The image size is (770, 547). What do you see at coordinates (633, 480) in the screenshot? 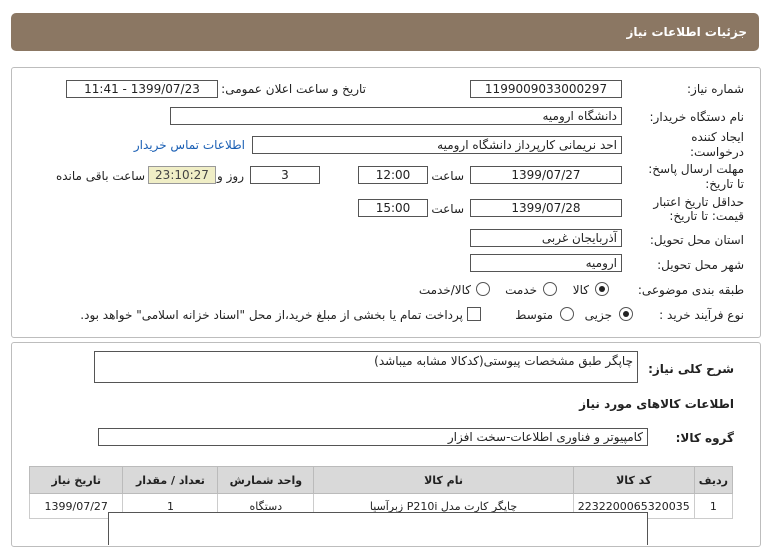
I see `col-item-code: کد کالا` at bounding box center [633, 480].